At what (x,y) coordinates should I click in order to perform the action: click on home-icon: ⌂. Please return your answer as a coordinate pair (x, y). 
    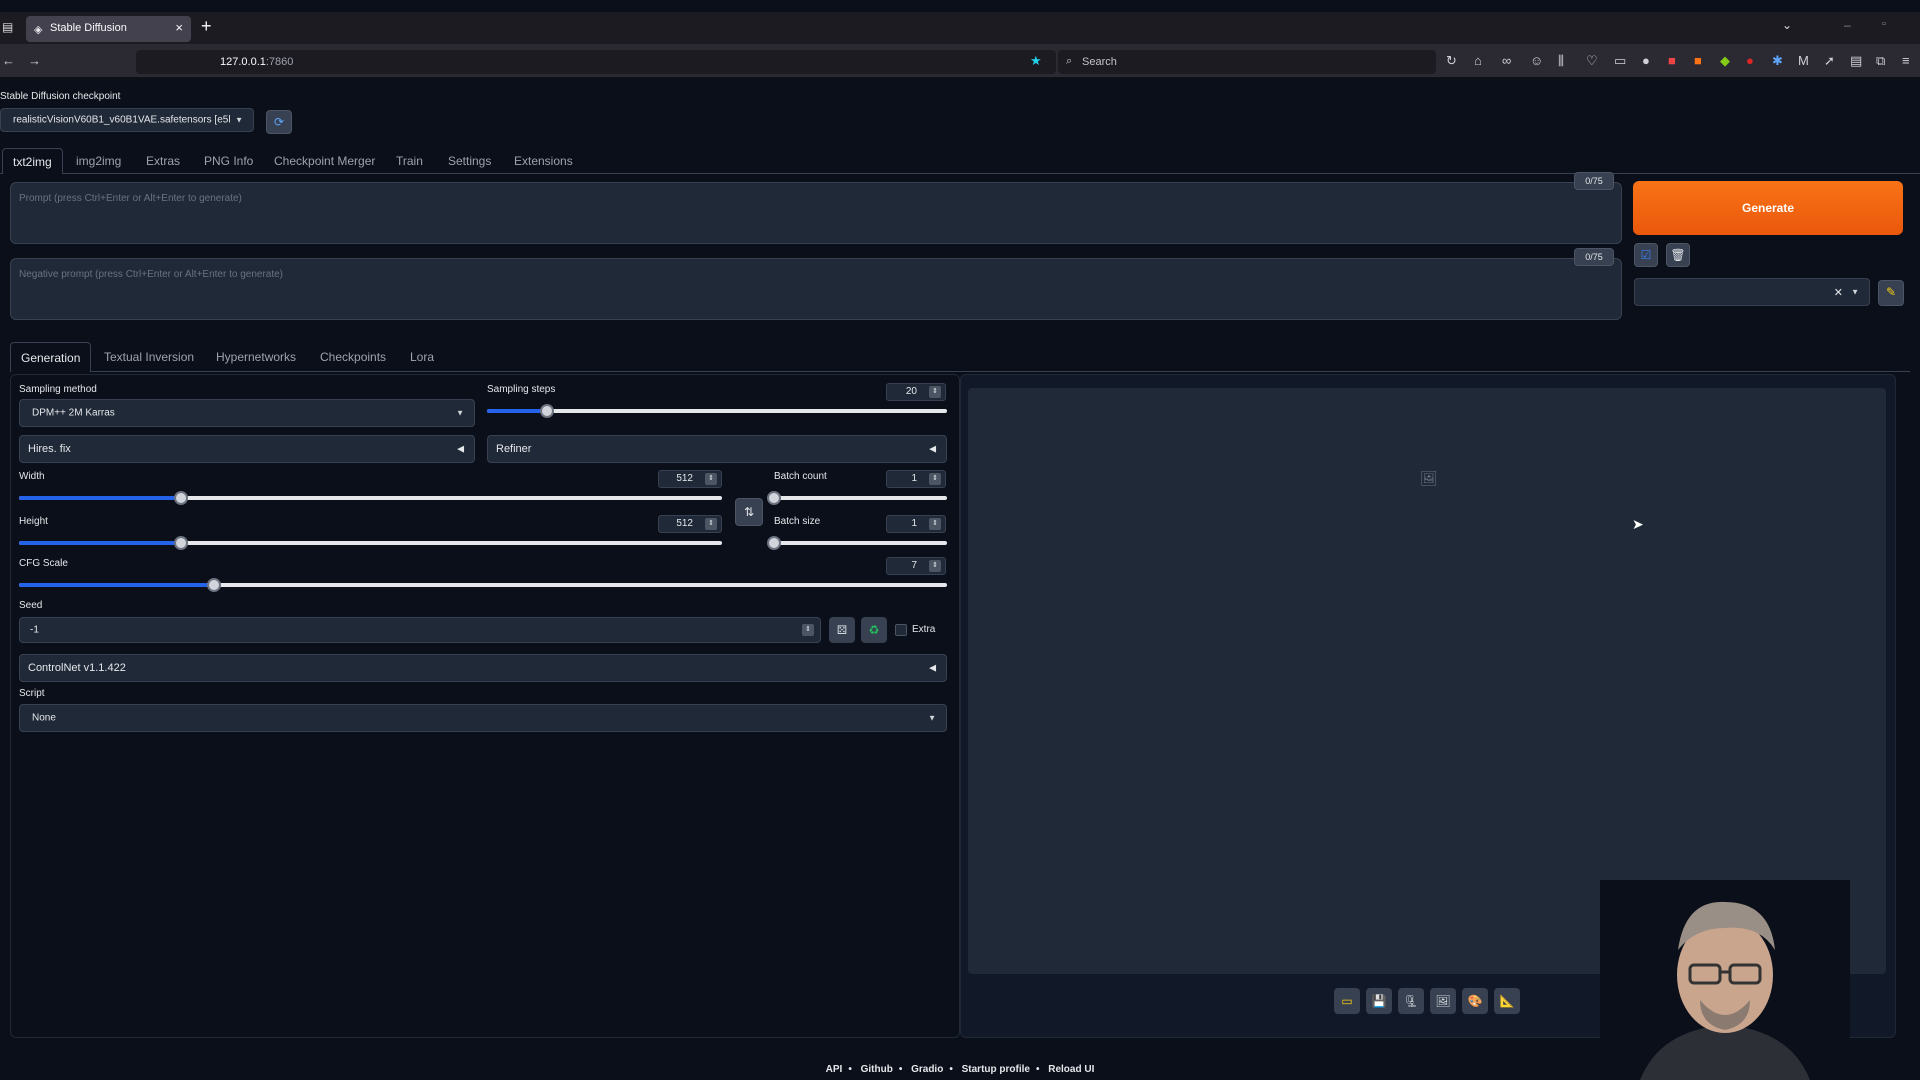
    Looking at the image, I should click on (1478, 60).